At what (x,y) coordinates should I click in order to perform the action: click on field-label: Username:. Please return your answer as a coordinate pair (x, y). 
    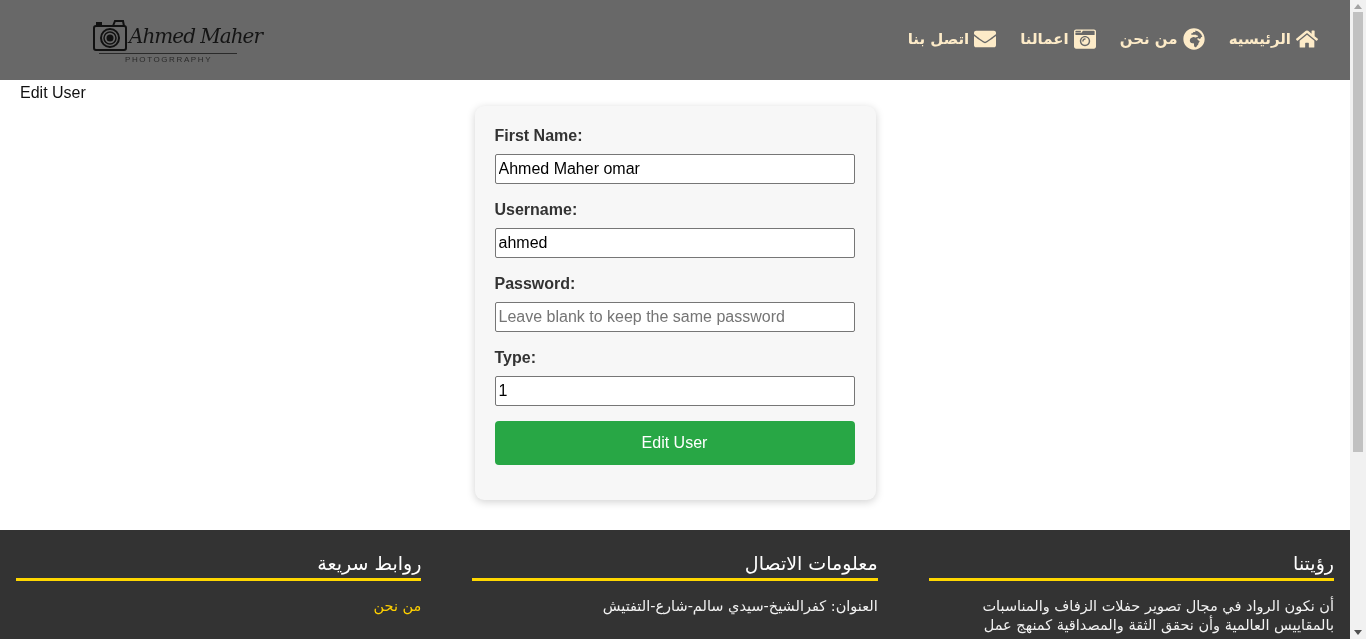
    Looking at the image, I should click on (536, 210).